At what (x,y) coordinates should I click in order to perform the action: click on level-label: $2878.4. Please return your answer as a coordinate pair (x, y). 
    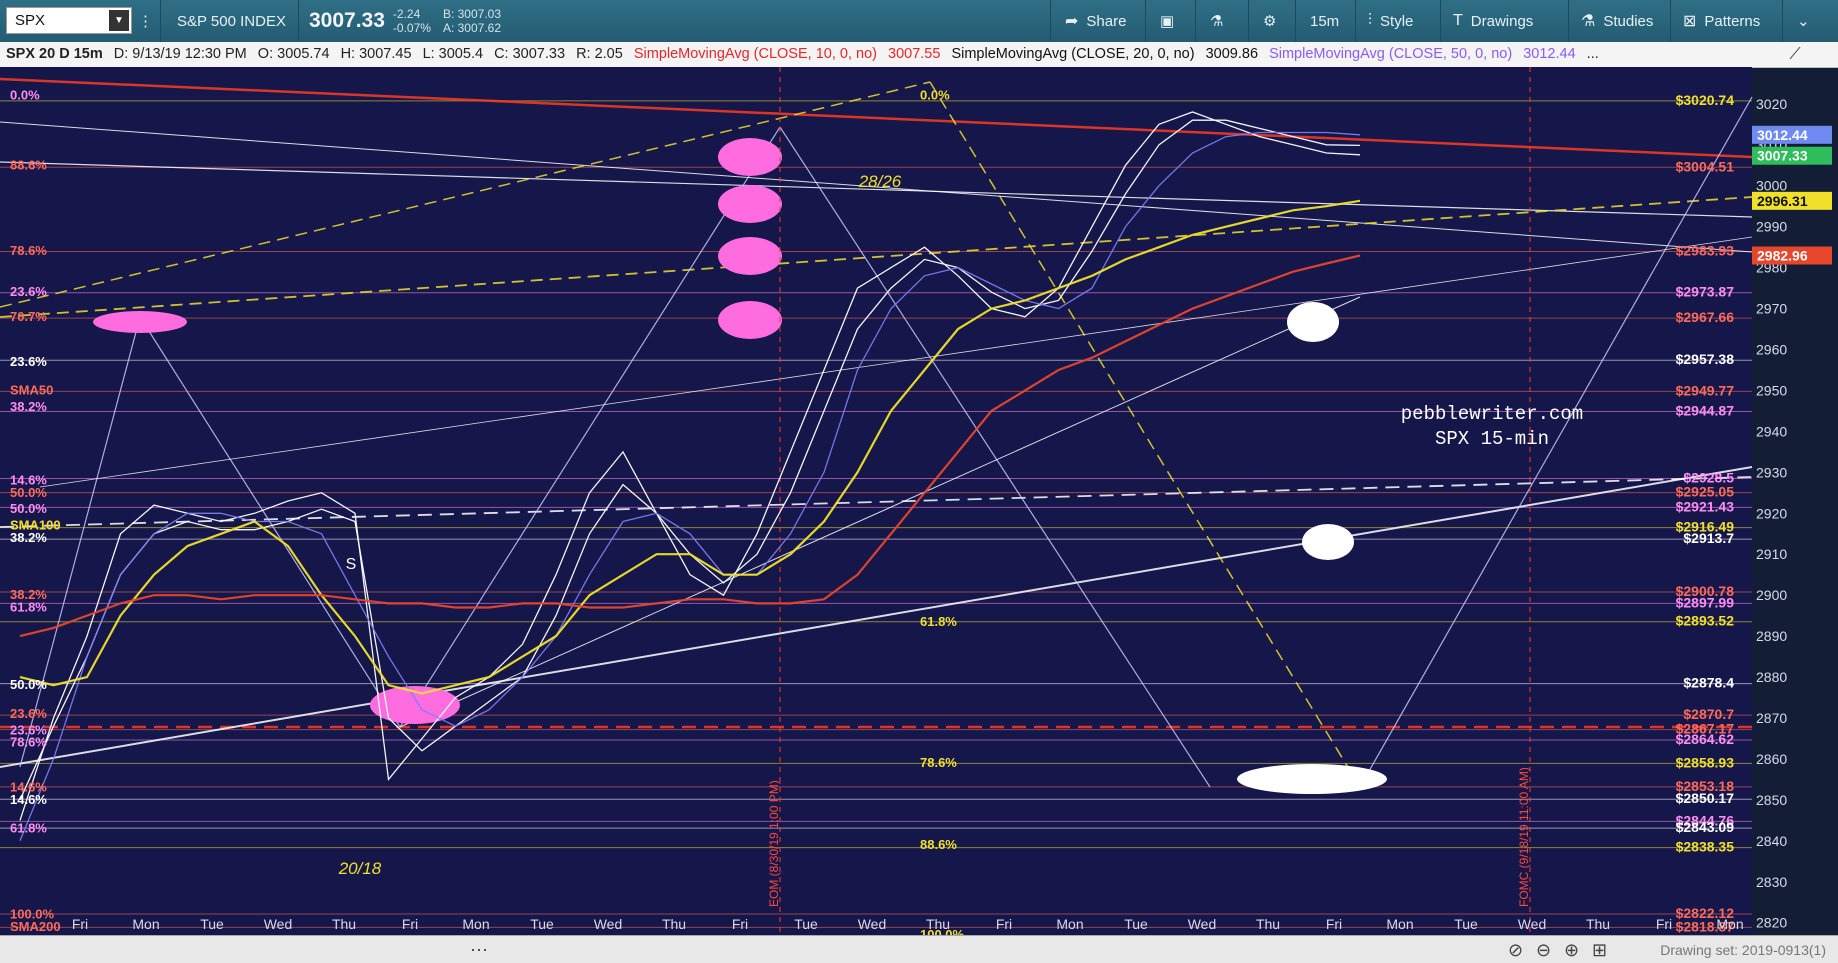
    Looking at the image, I should click on (1708, 683).